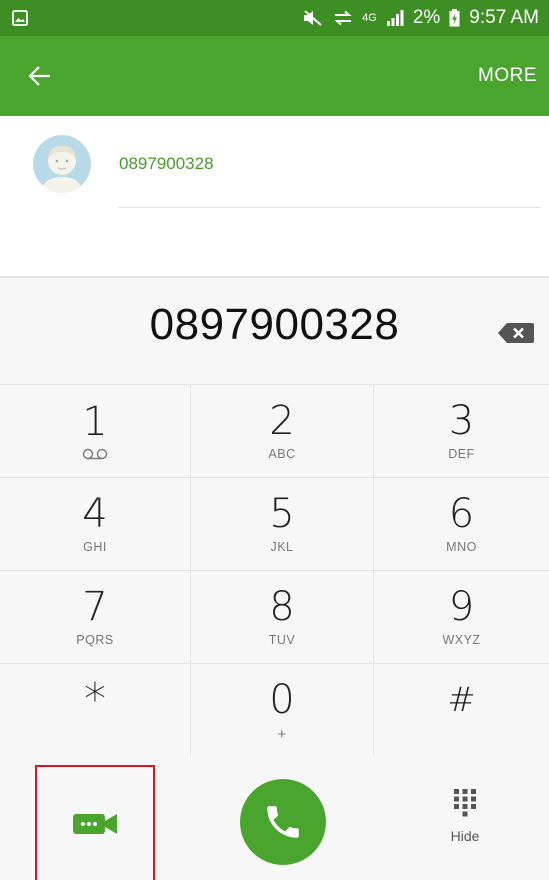  What do you see at coordinates (461, 547) in the screenshot?
I see `key-letters: MNO` at bounding box center [461, 547].